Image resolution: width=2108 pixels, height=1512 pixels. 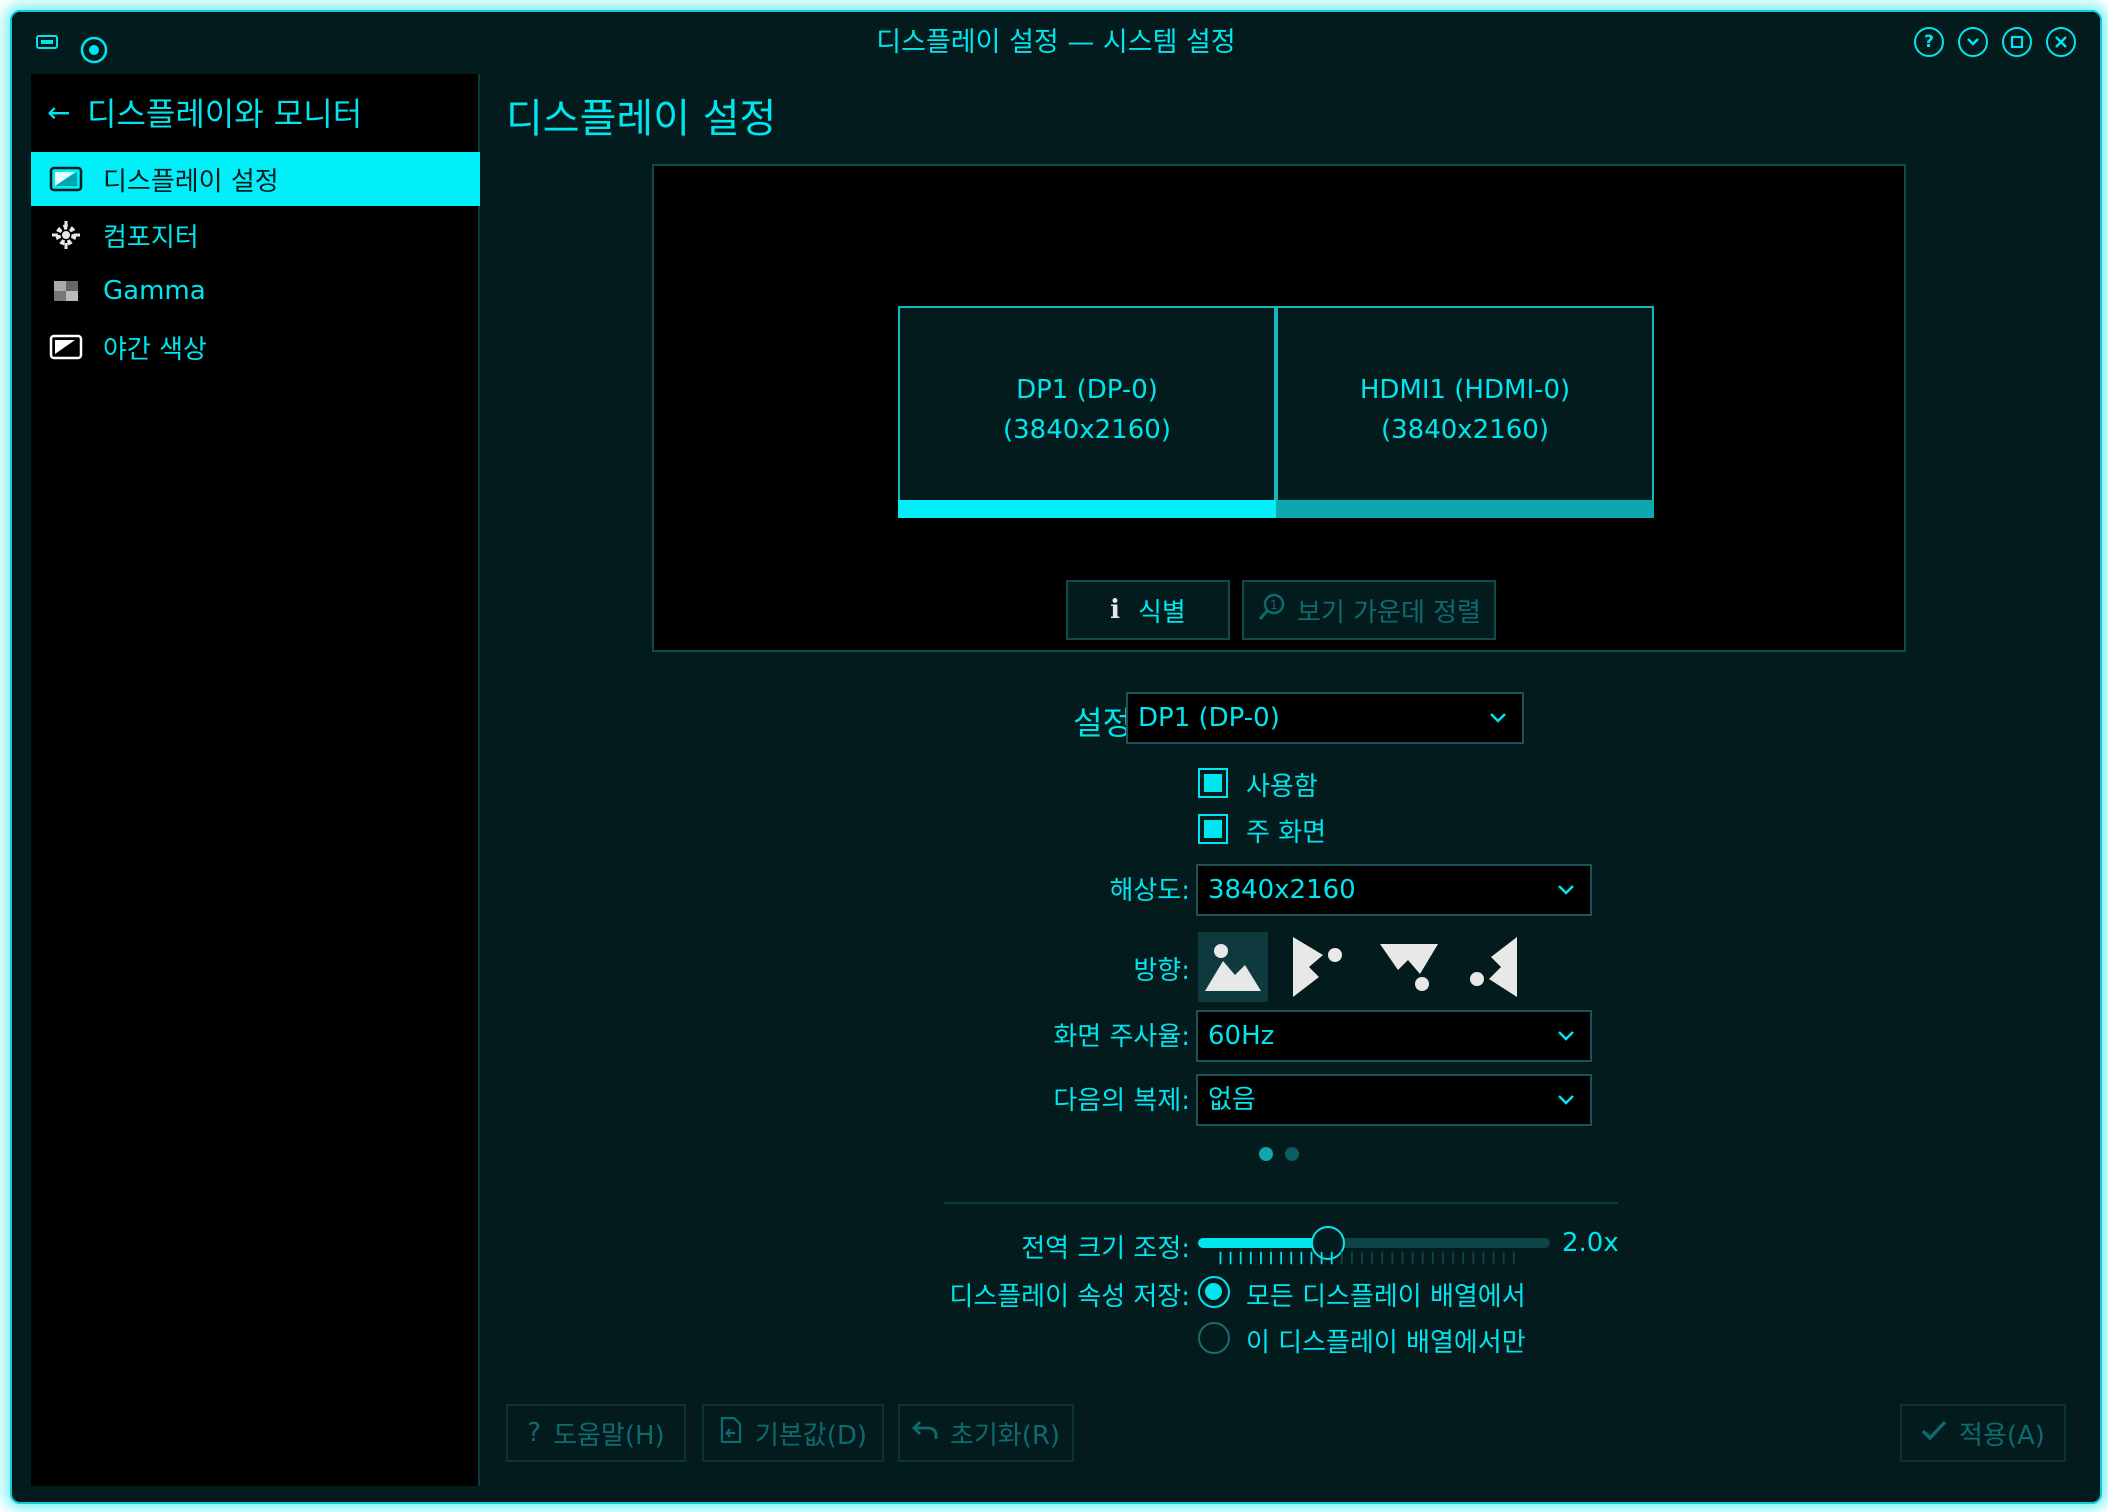 I want to click on page-indicator, so click(x=1280, y=1156).